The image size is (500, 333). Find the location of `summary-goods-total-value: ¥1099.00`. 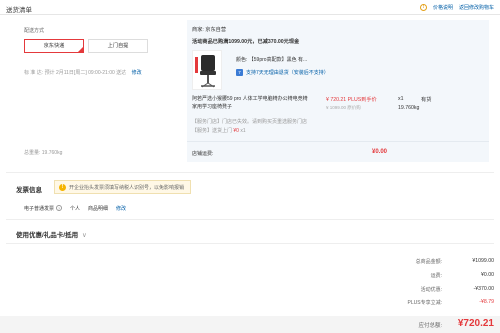

summary-goods-total-value: ¥1099.00 is located at coordinates (483, 261).